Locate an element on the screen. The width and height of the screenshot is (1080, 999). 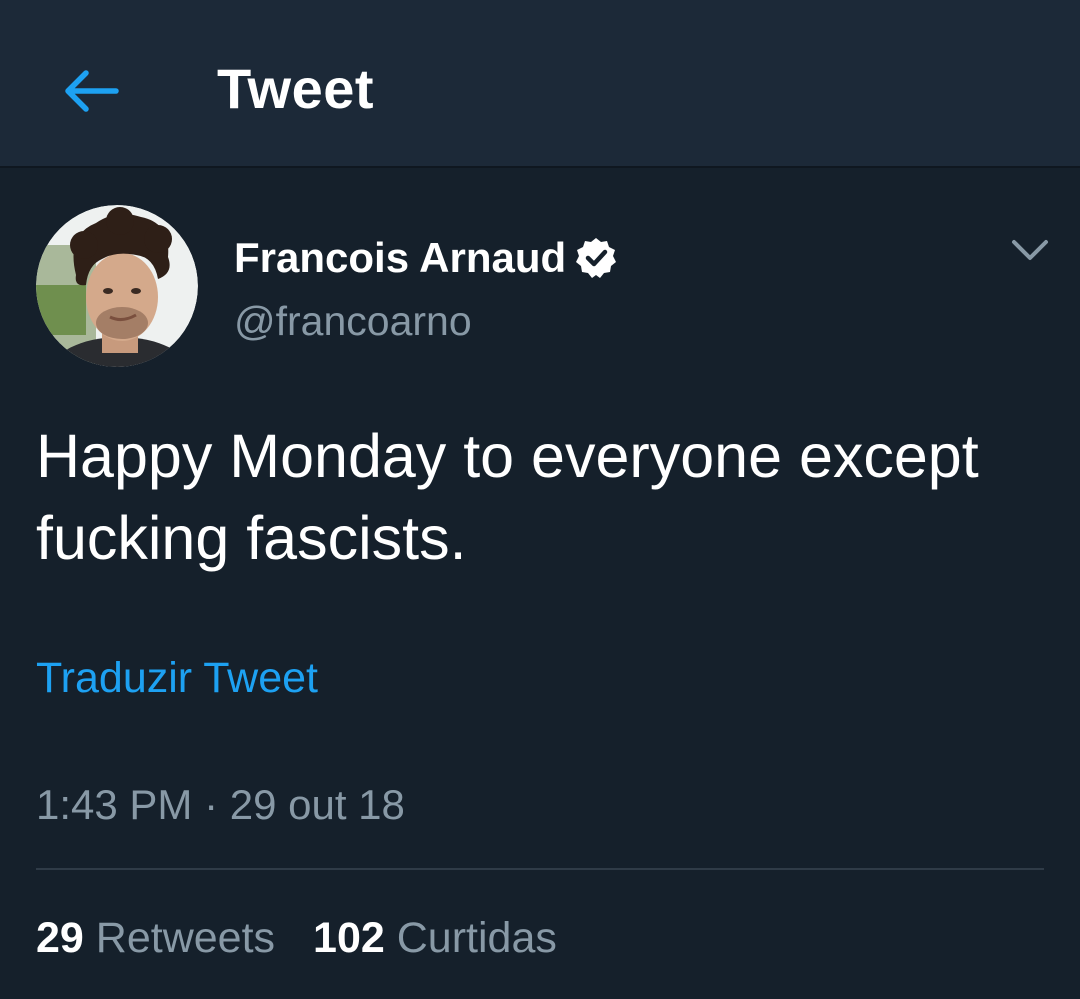
author-handle: @francoarno is located at coordinates (353, 321).